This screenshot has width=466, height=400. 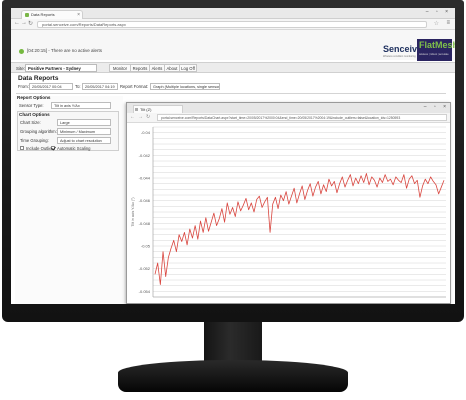 I want to click on back-icon: ←, so click(x=17, y=23).